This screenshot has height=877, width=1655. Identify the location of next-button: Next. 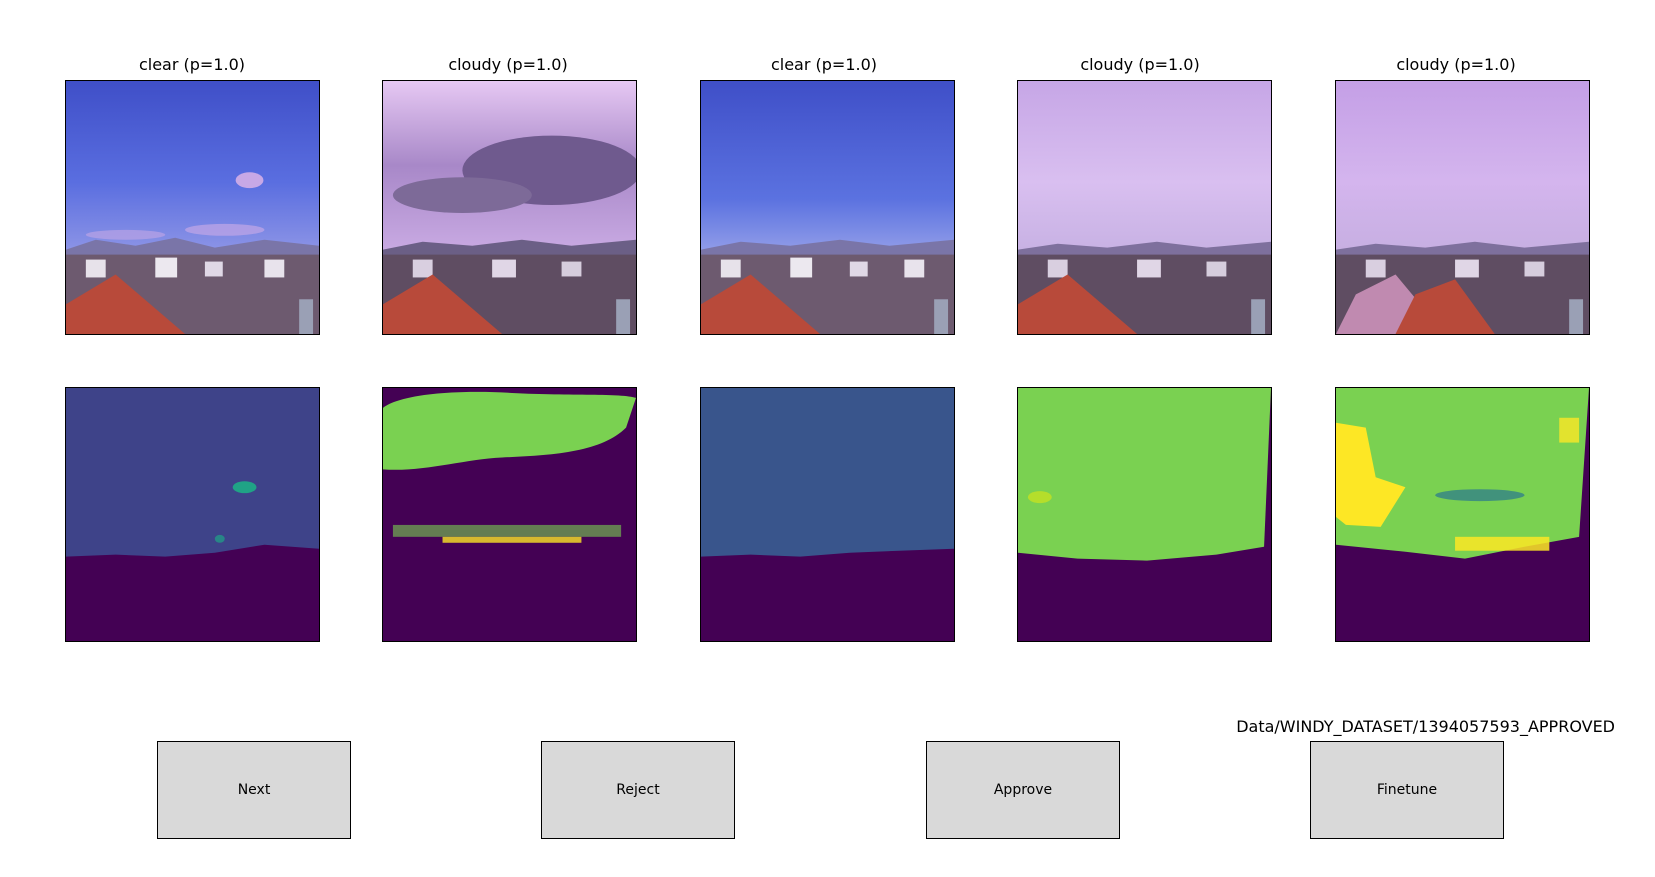
(254, 790).